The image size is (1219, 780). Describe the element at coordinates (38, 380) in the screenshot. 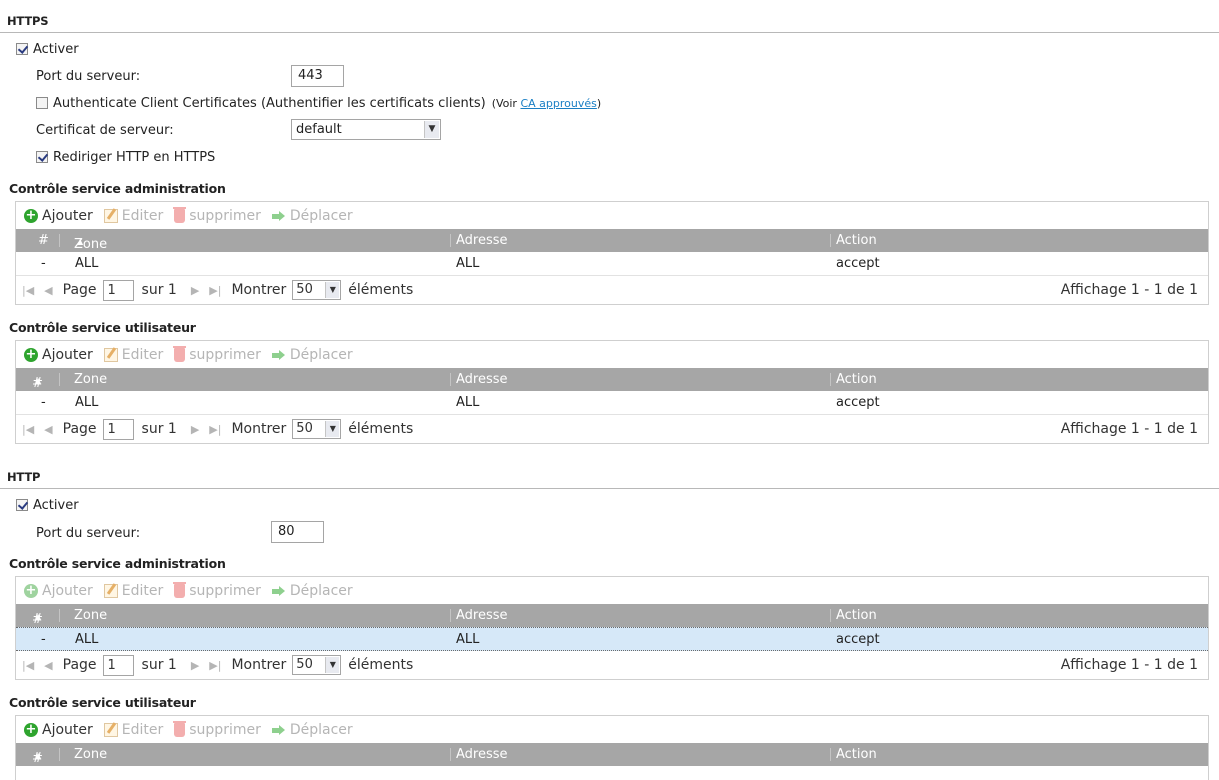

I see `sort-asc-icon: ▲` at that location.